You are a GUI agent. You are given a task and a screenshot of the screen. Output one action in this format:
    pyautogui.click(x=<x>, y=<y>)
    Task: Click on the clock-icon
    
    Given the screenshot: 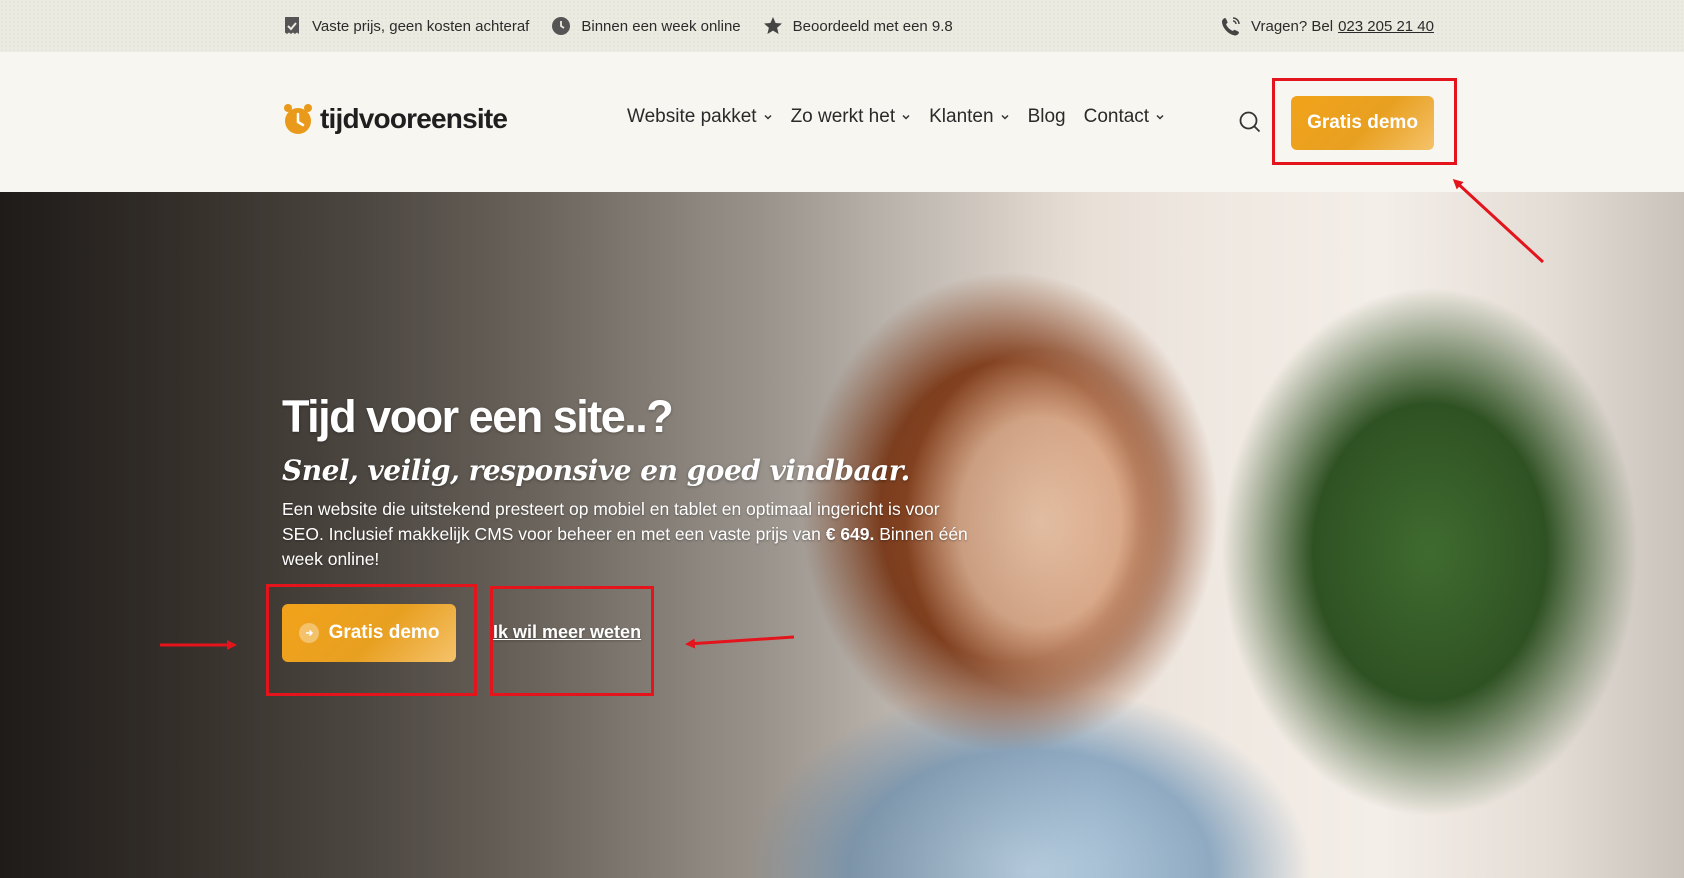 What is the action you would take?
    pyautogui.click(x=561, y=26)
    